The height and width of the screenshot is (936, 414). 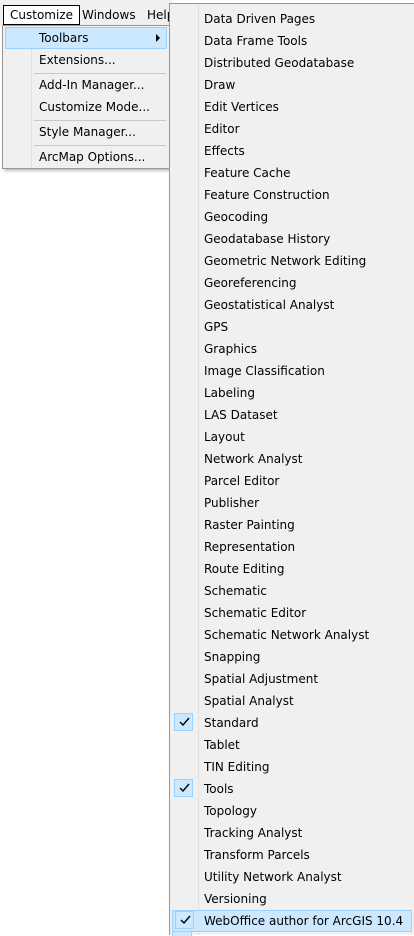 What do you see at coordinates (292, 657) in the screenshot?
I see `toolbar-item-snapping: Snapping` at bounding box center [292, 657].